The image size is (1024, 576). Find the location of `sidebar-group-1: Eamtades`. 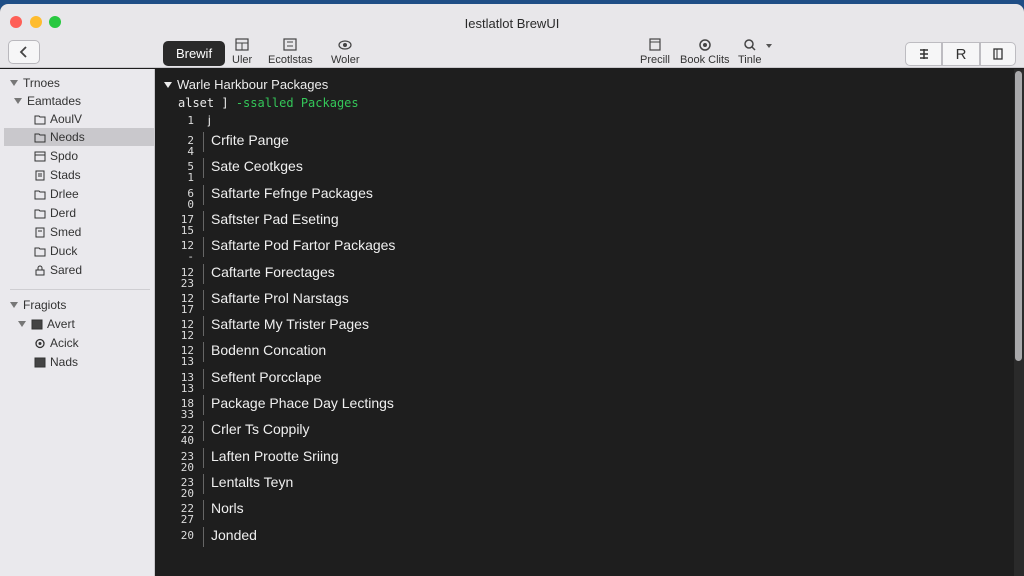

sidebar-group-1: Eamtades is located at coordinates (47, 101).